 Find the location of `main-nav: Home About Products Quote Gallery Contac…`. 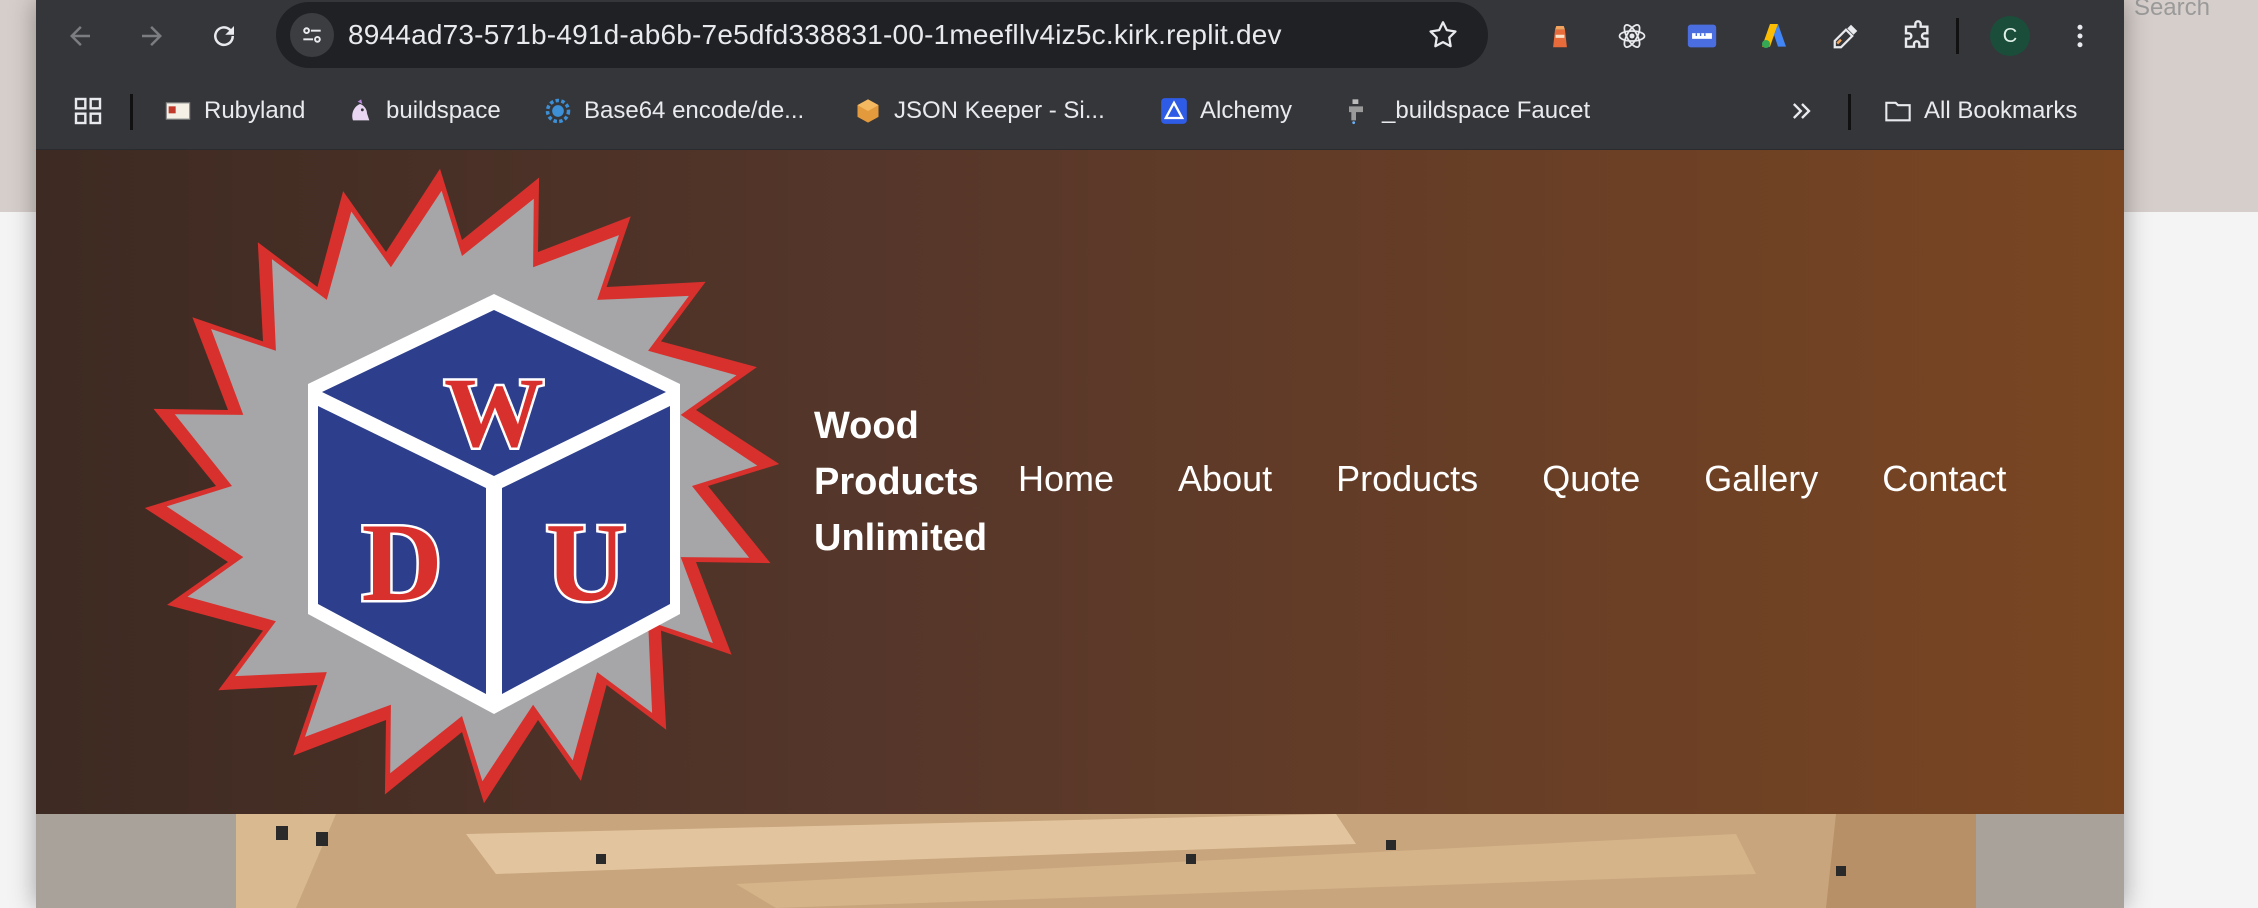

main-nav: Home About Products Quote Gallery Contac… is located at coordinates (1544, 479).